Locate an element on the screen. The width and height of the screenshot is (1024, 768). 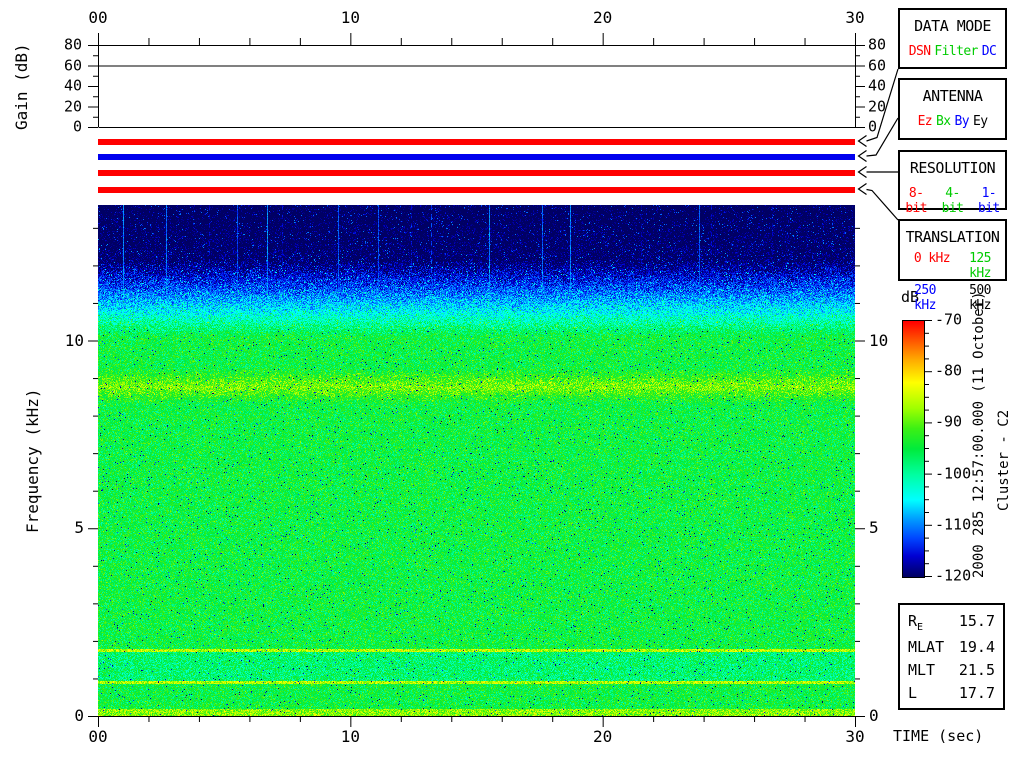
option-500-khz: 500 kHz is located at coordinates (980, 298).